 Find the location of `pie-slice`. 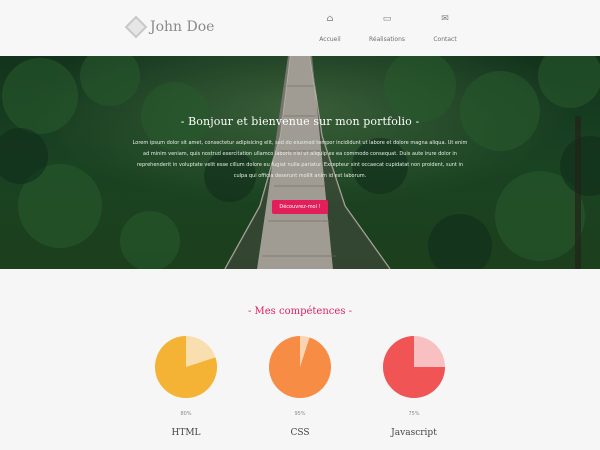

pie-slice is located at coordinates (300, 367).